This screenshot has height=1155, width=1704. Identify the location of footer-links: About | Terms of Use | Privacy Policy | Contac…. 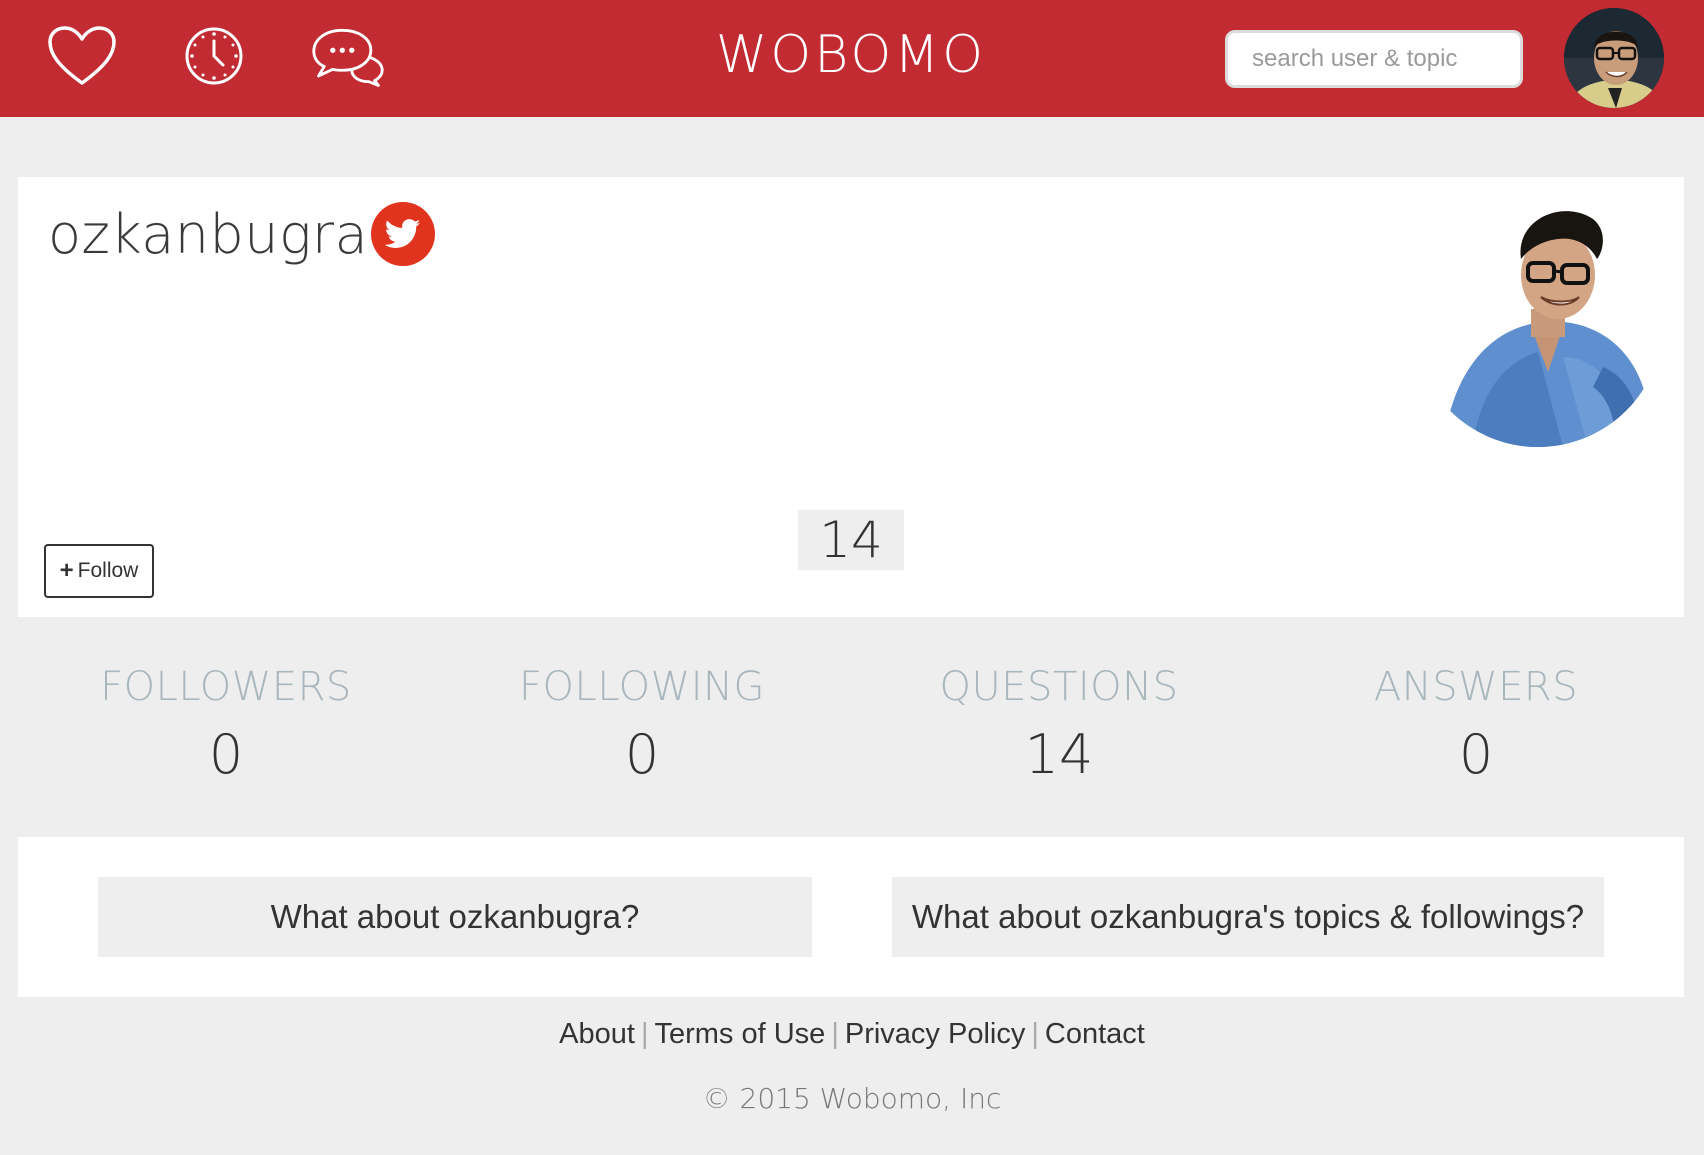
(852, 1034).